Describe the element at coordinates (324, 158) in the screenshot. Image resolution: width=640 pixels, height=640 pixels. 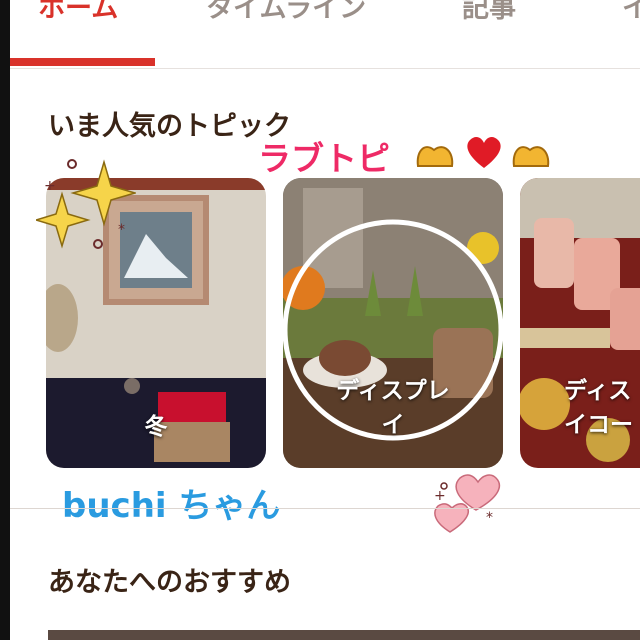
I see `love-topic-sticker-text: ラブトピ` at that location.